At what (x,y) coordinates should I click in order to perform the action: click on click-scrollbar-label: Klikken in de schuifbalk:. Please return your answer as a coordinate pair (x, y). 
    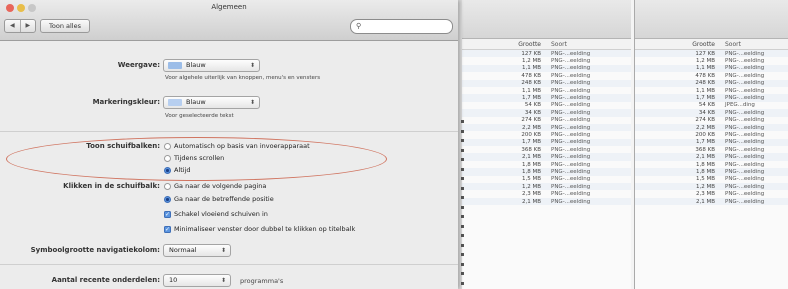
    Looking at the image, I should click on (111, 186).